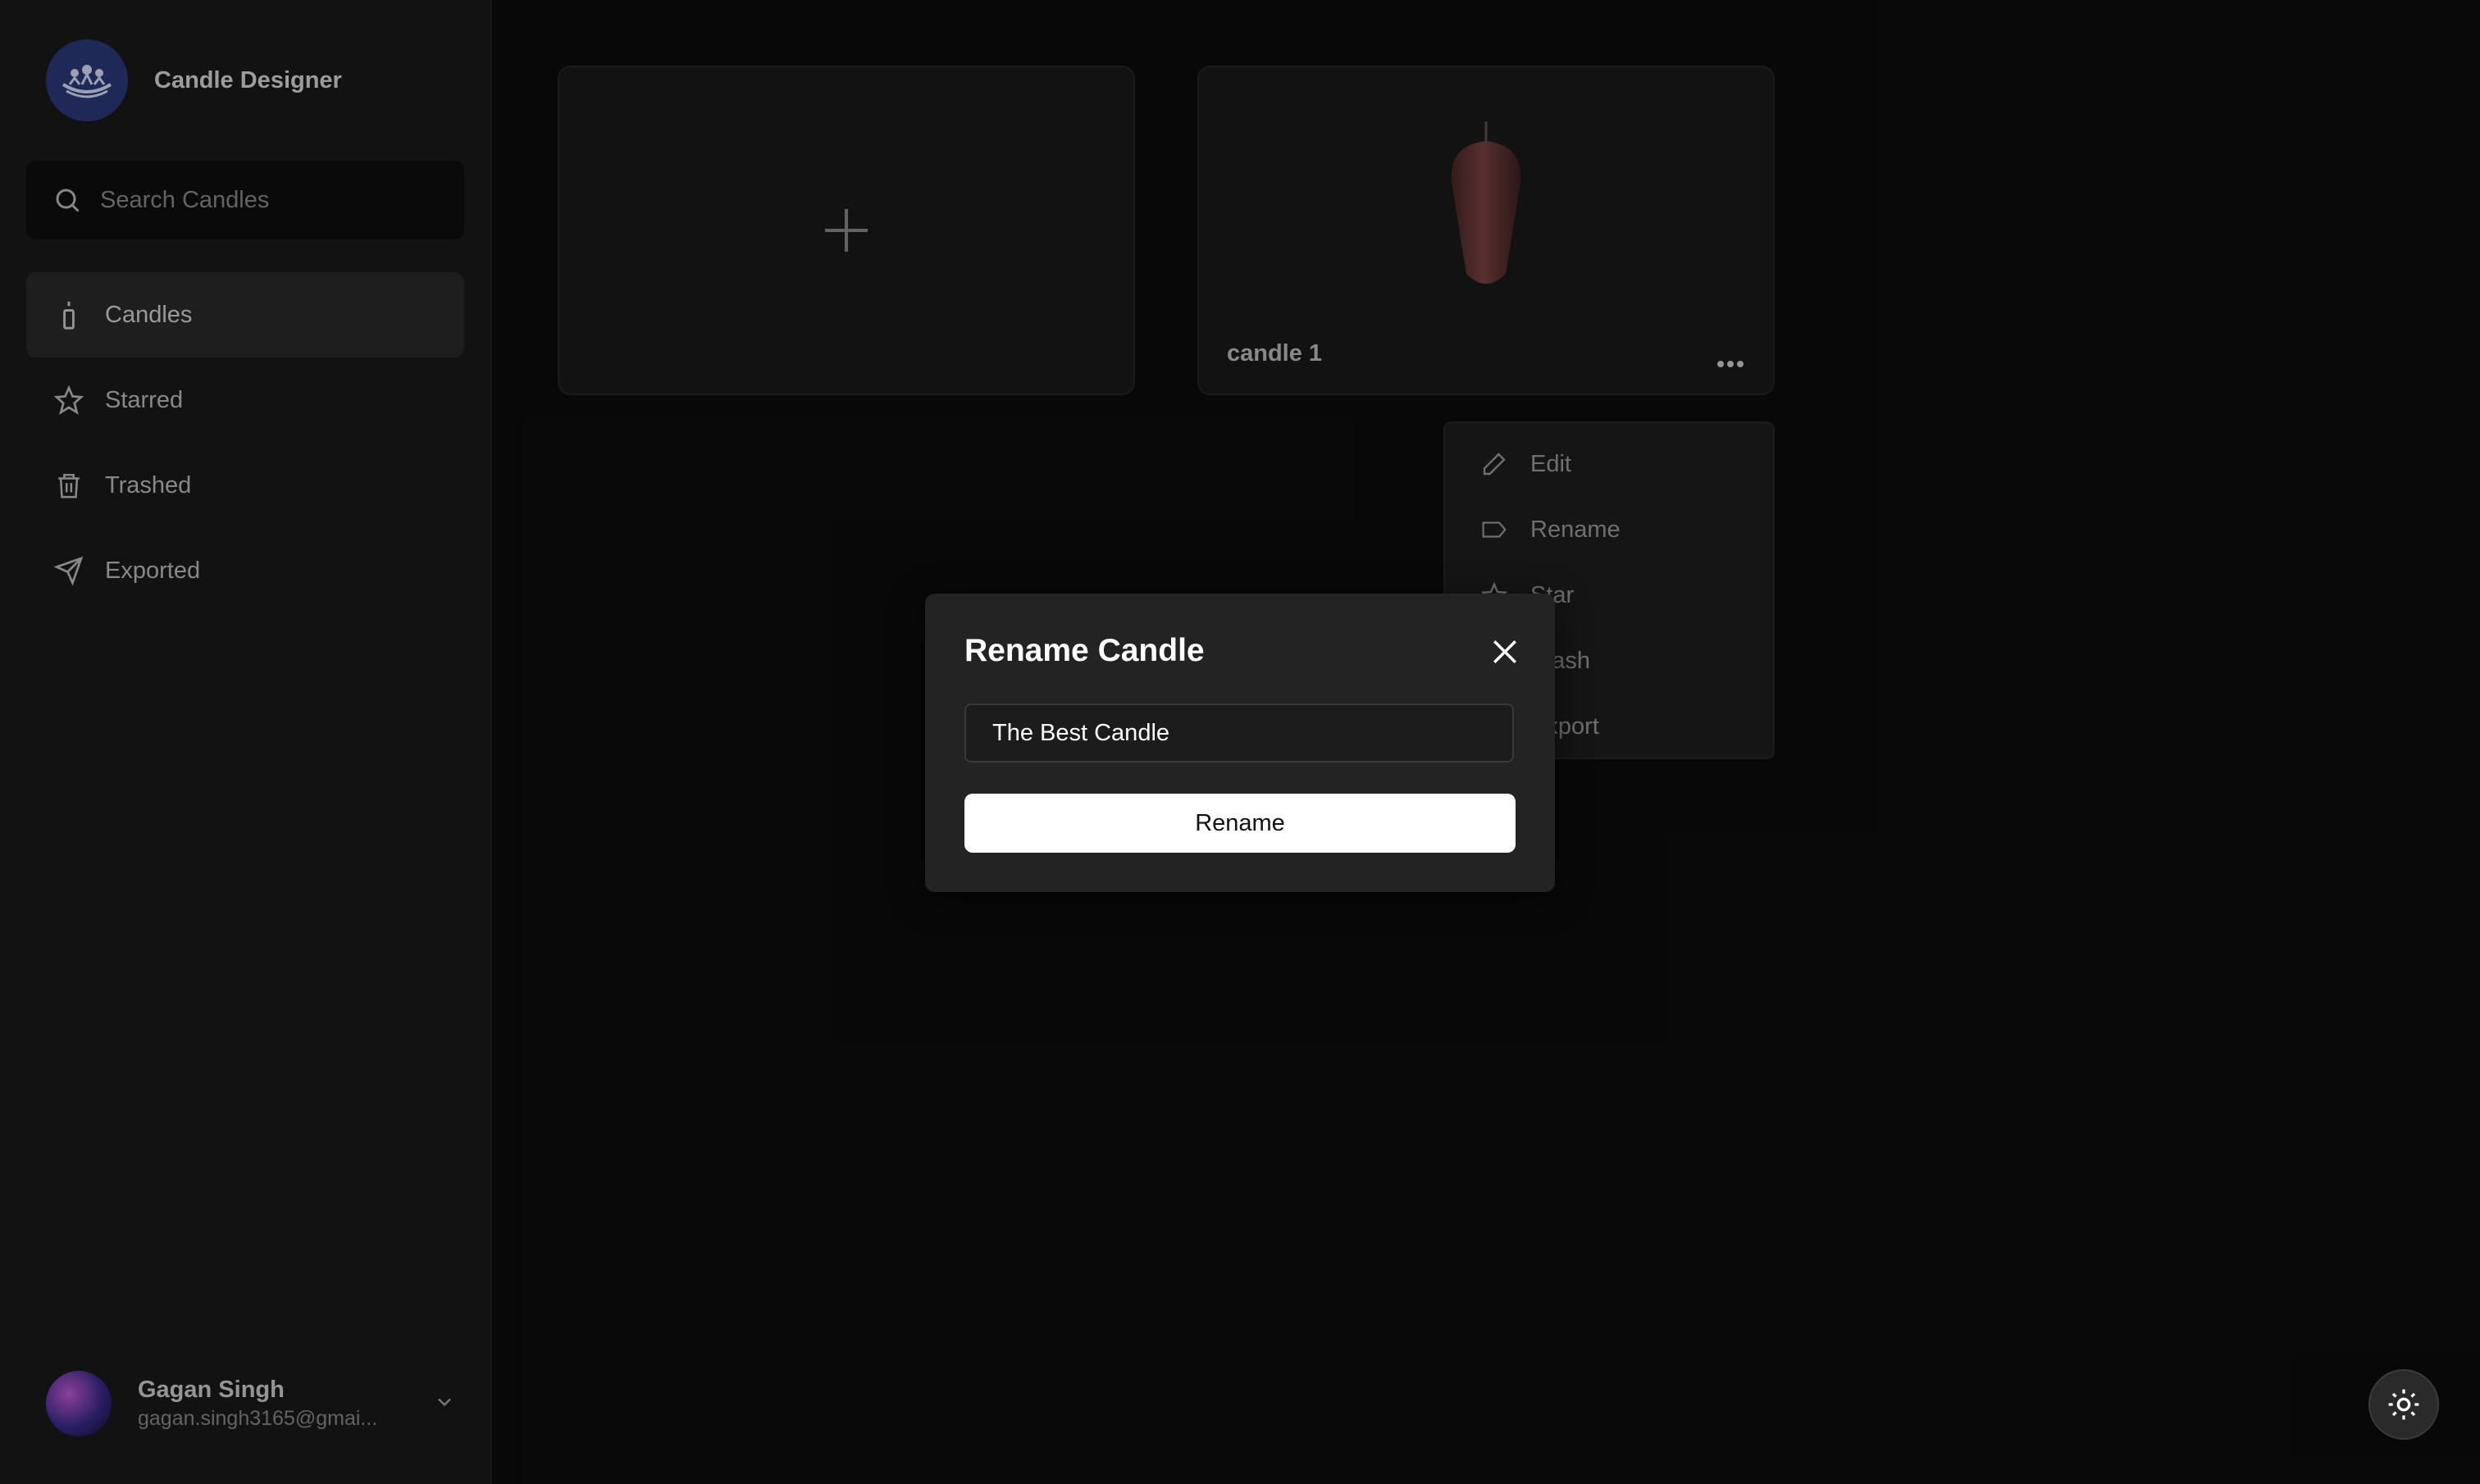 This screenshot has height=1484, width=2480. Describe the element at coordinates (1239, 732) in the screenshot. I see `candle-name-input` at that location.